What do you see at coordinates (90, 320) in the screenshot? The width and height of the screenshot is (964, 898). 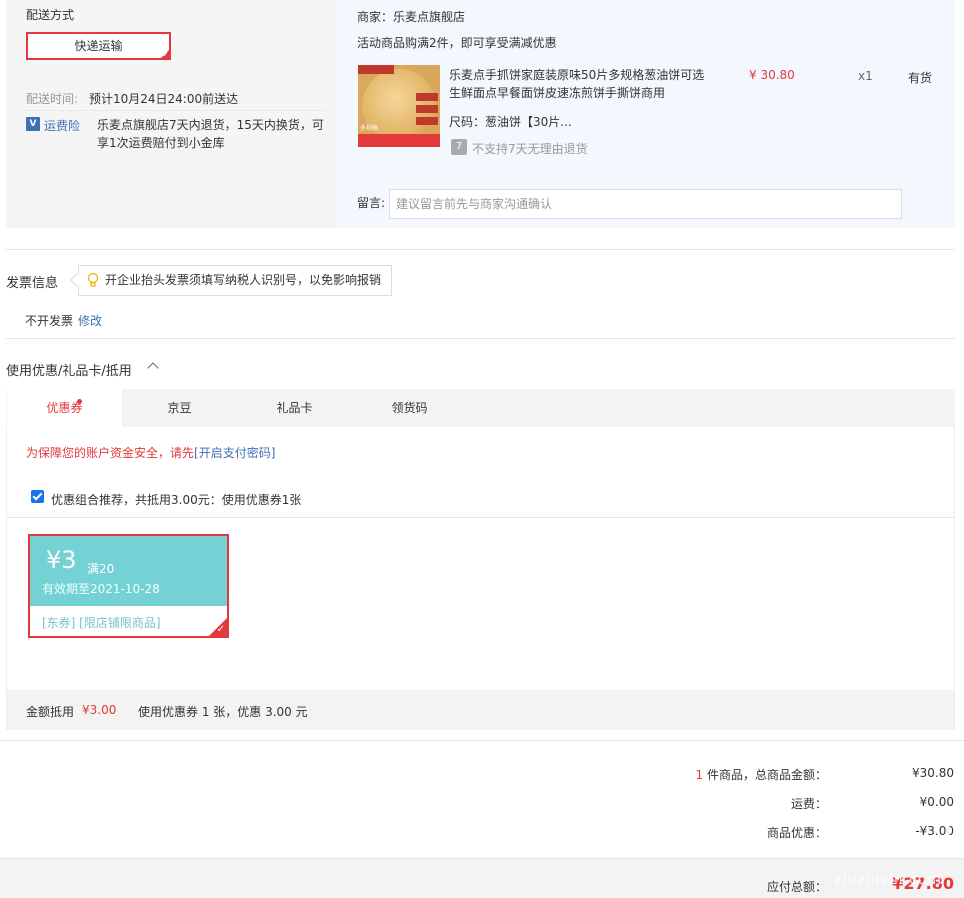 I see `invoice-edit-link: 修改` at bounding box center [90, 320].